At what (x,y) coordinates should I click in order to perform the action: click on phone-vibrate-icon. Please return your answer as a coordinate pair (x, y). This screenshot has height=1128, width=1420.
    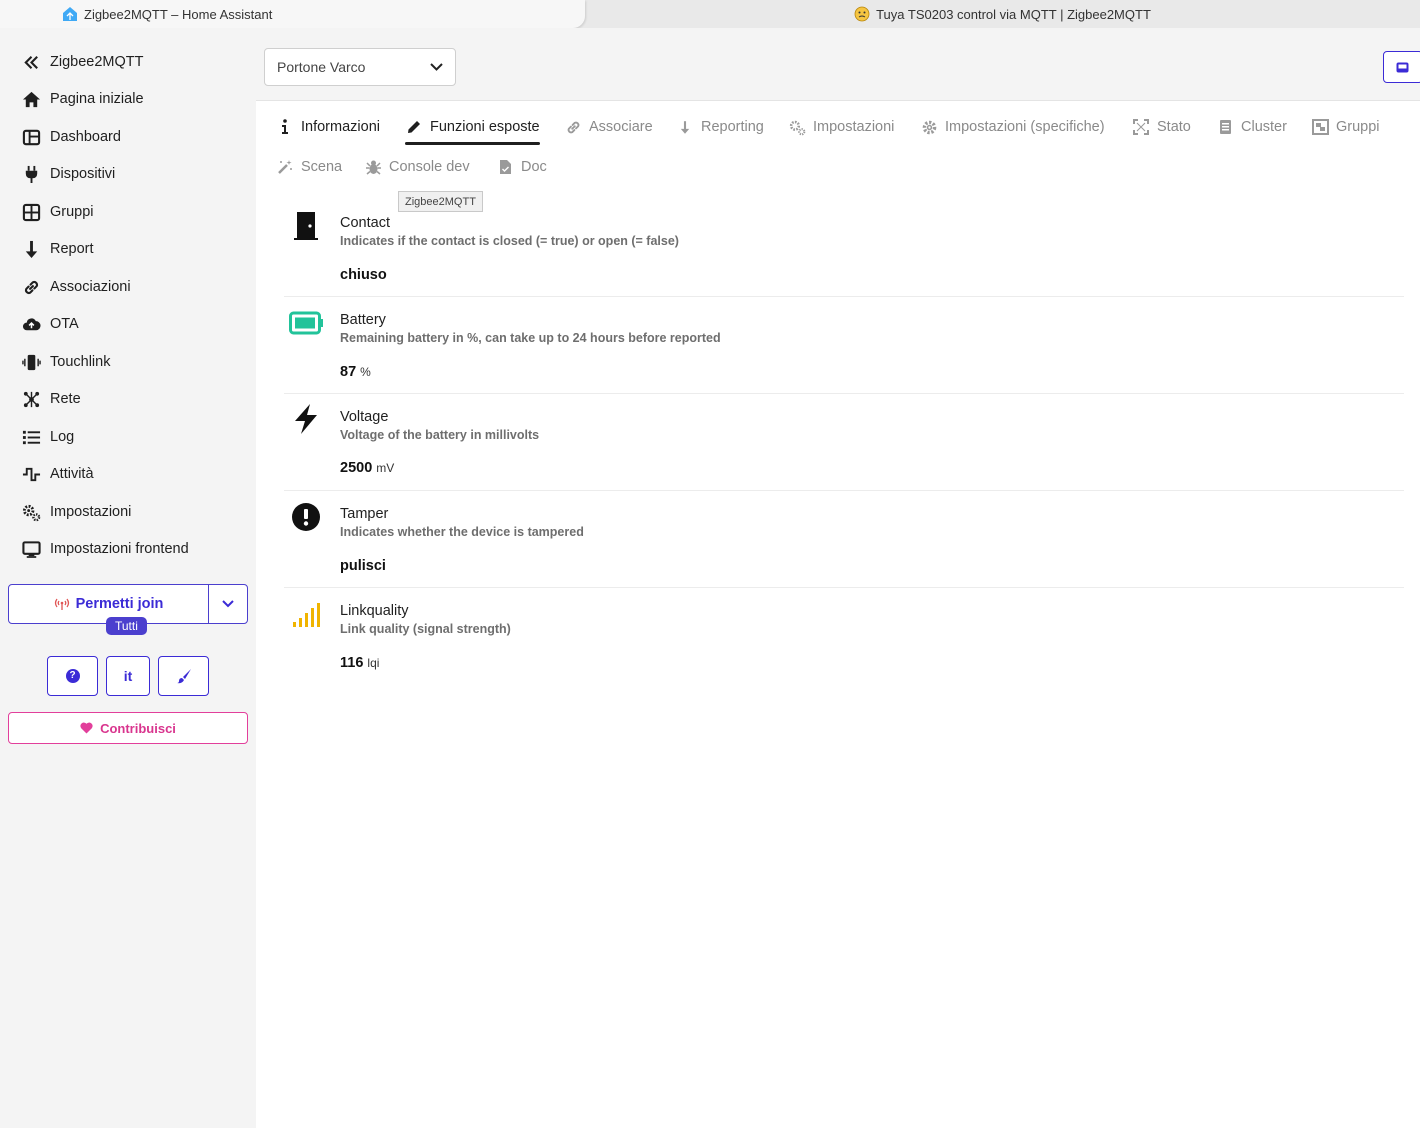
    Looking at the image, I should click on (31, 362).